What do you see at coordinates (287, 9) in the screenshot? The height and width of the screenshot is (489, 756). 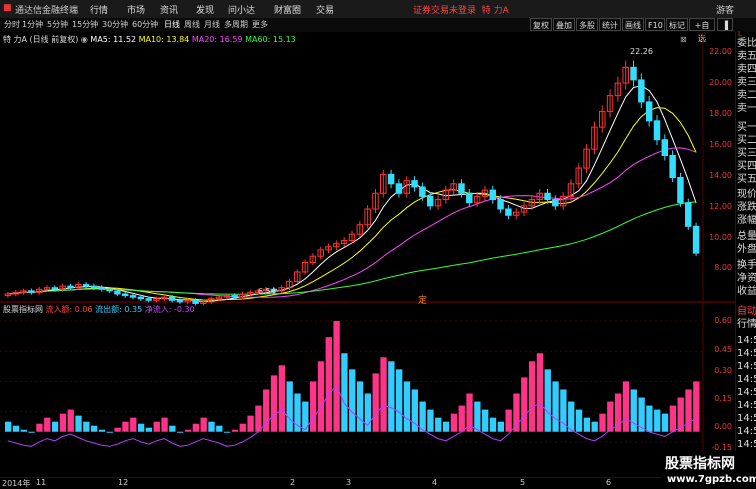 I see `menu-item-wealth: 财富圈` at bounding box center [287, 9].